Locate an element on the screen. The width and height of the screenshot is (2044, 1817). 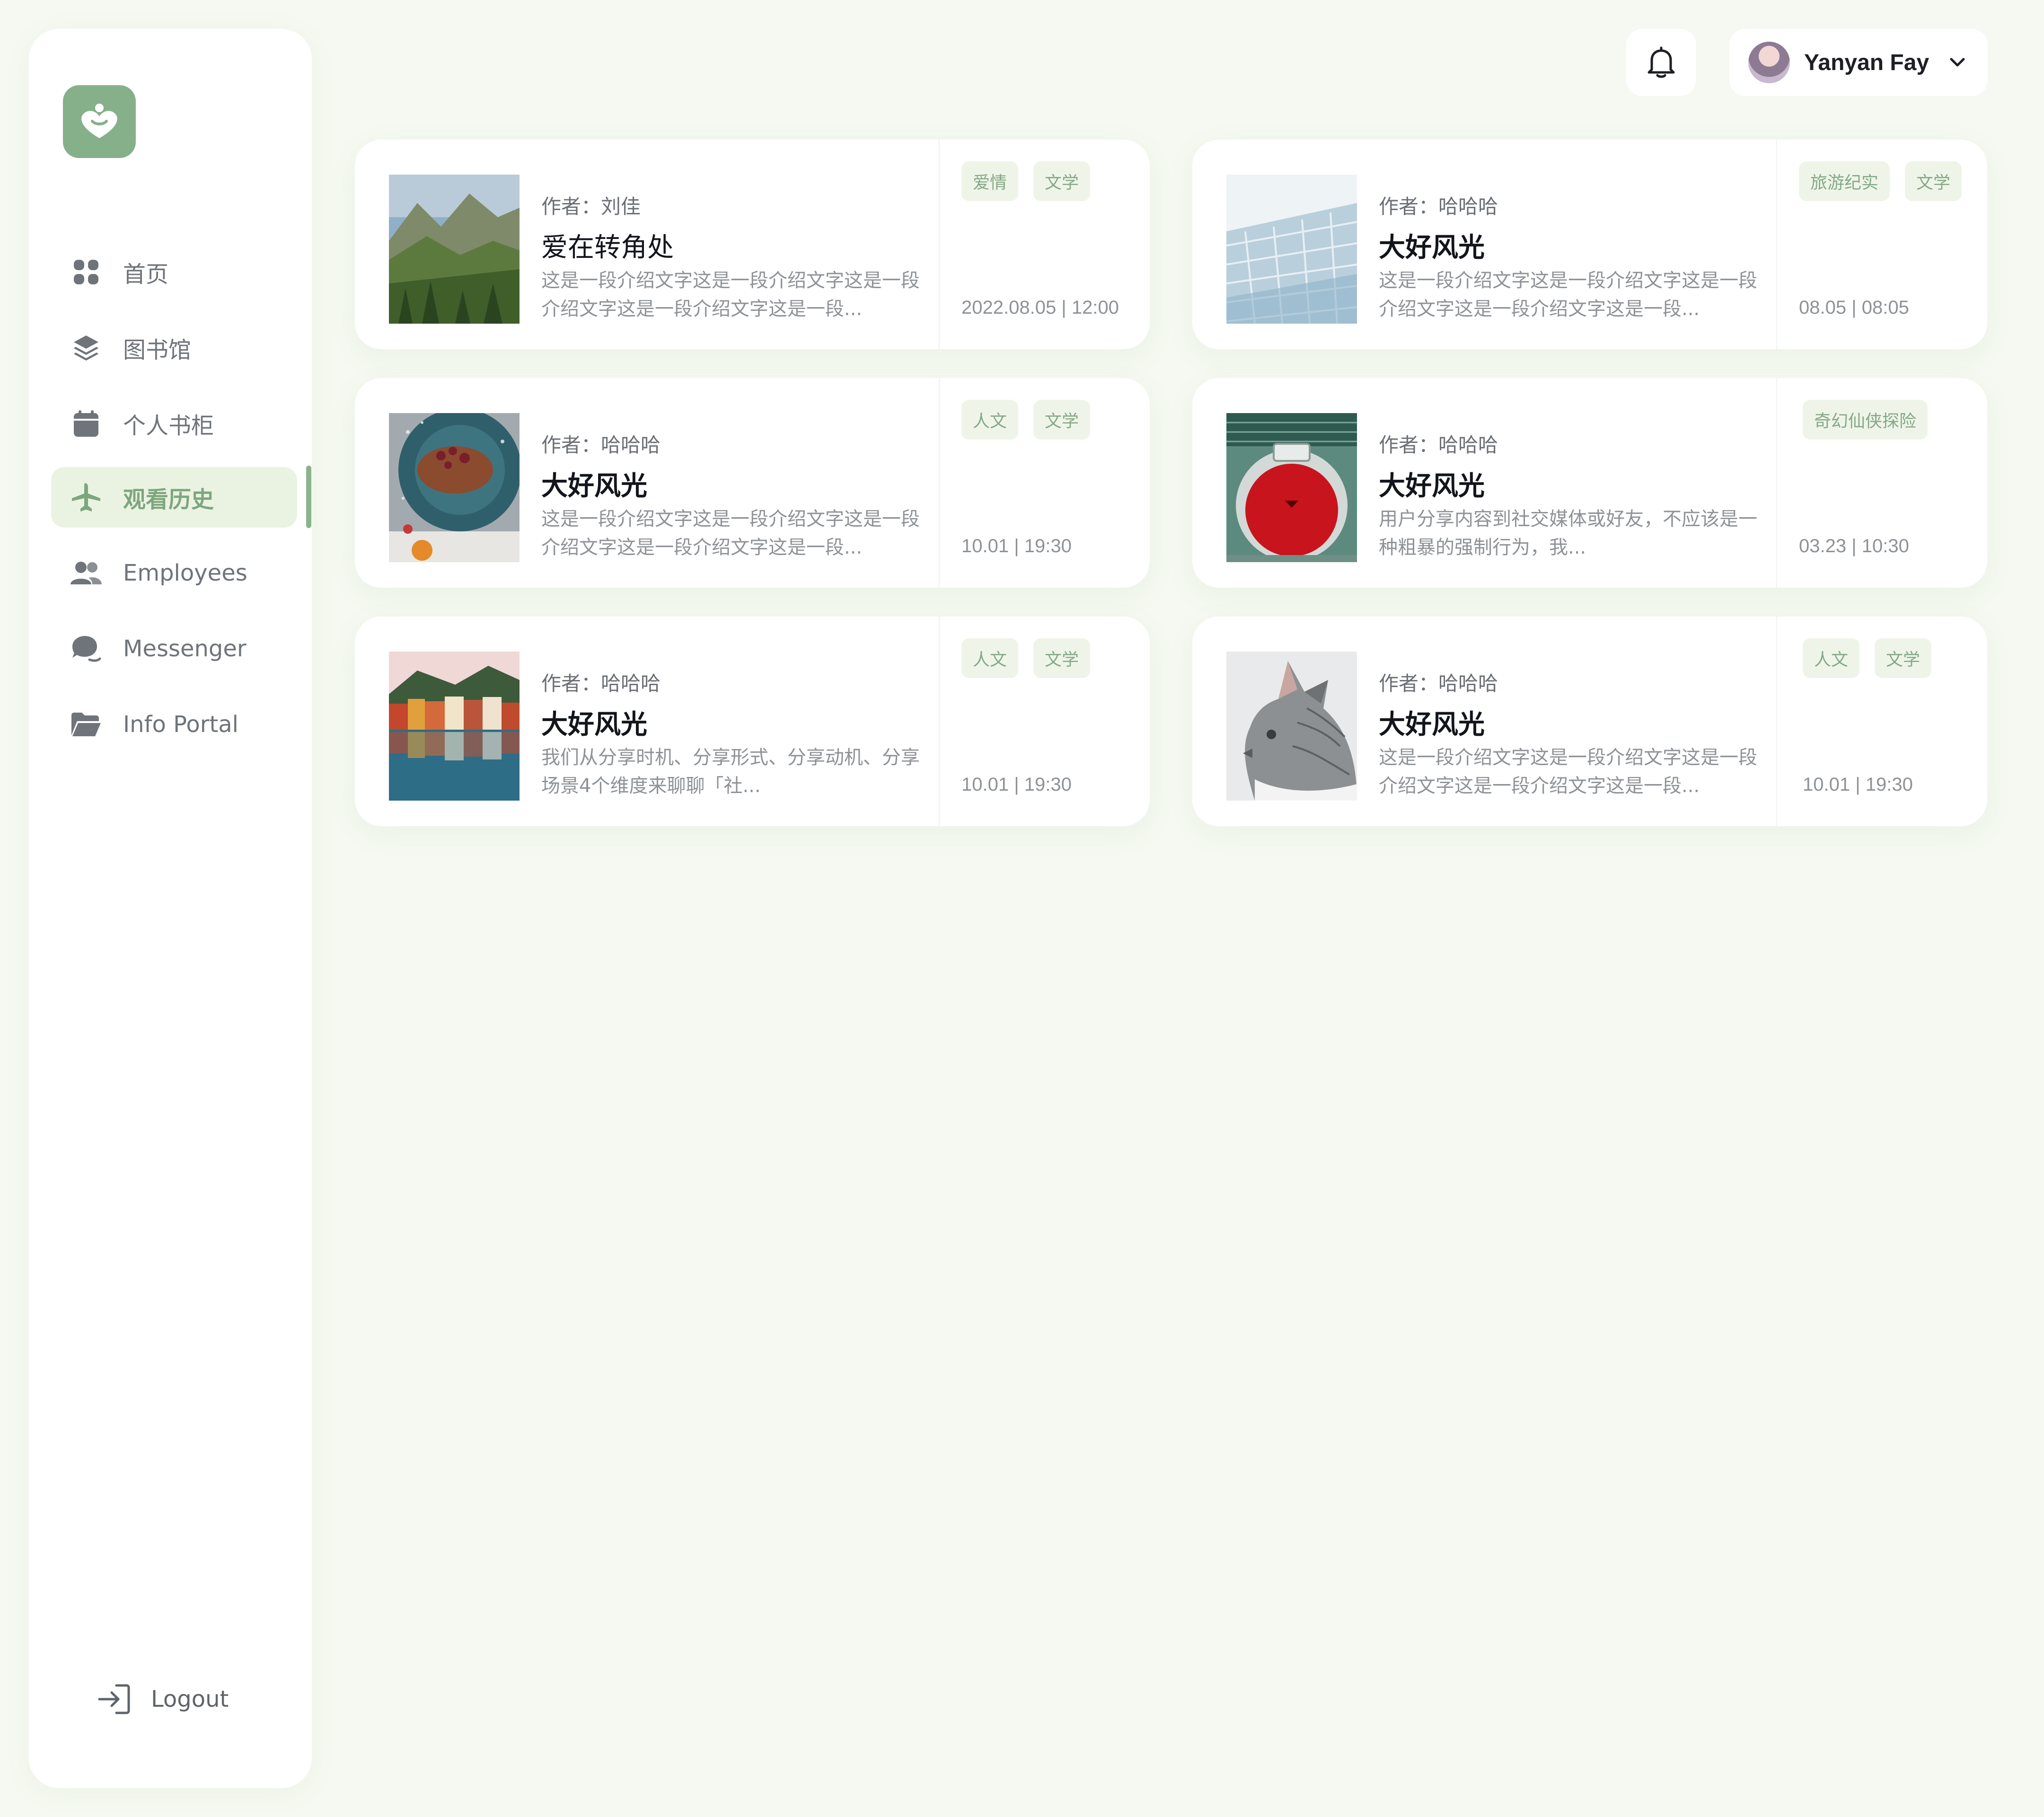
sidebar-item-label: 观看历史 is located at coordinates (168, 499).